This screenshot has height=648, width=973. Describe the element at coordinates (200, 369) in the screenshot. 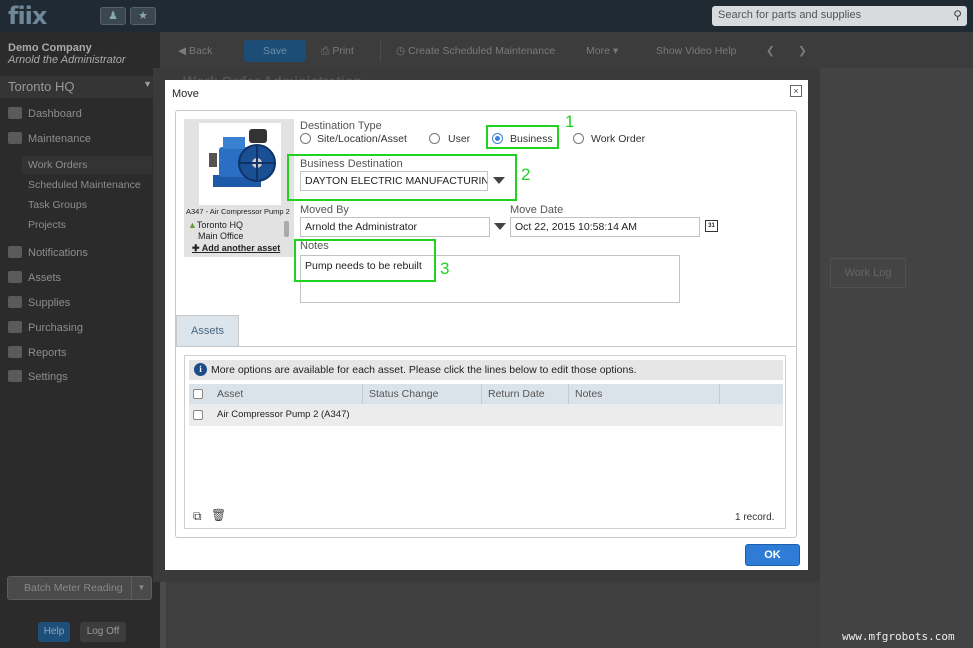

I see `info-icon: i` at that location.